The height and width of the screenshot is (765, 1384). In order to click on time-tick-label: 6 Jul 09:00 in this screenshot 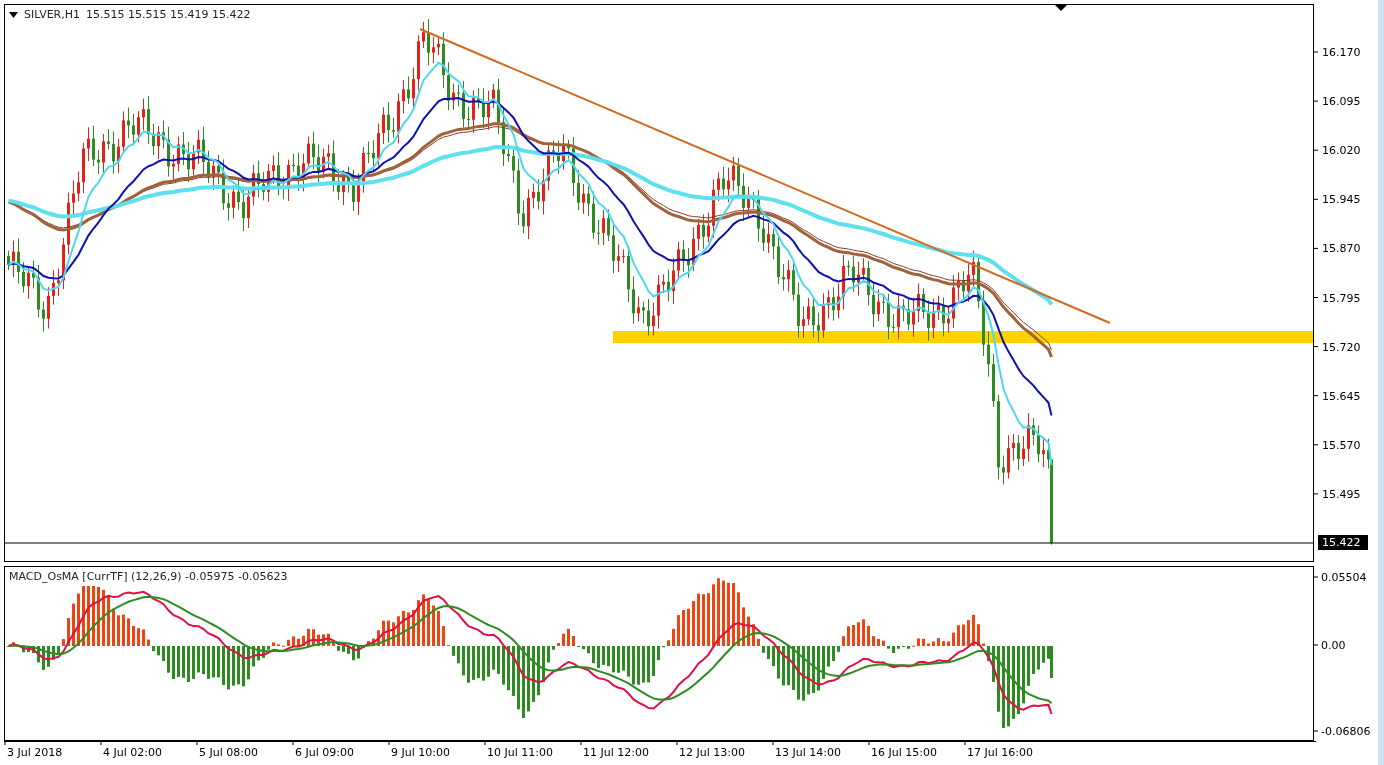, I will do `click(324, 752)`.